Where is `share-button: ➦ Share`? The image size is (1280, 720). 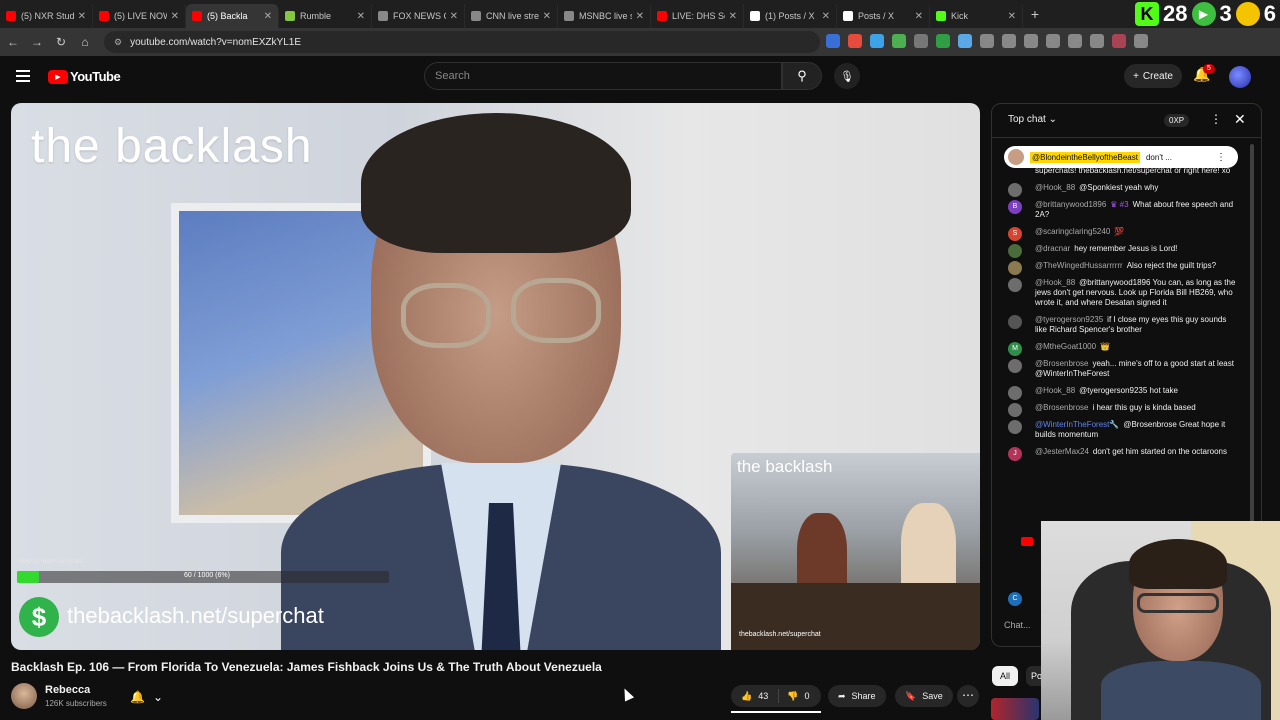 share-button: ➦ Share is located at coordinates (857, 696).